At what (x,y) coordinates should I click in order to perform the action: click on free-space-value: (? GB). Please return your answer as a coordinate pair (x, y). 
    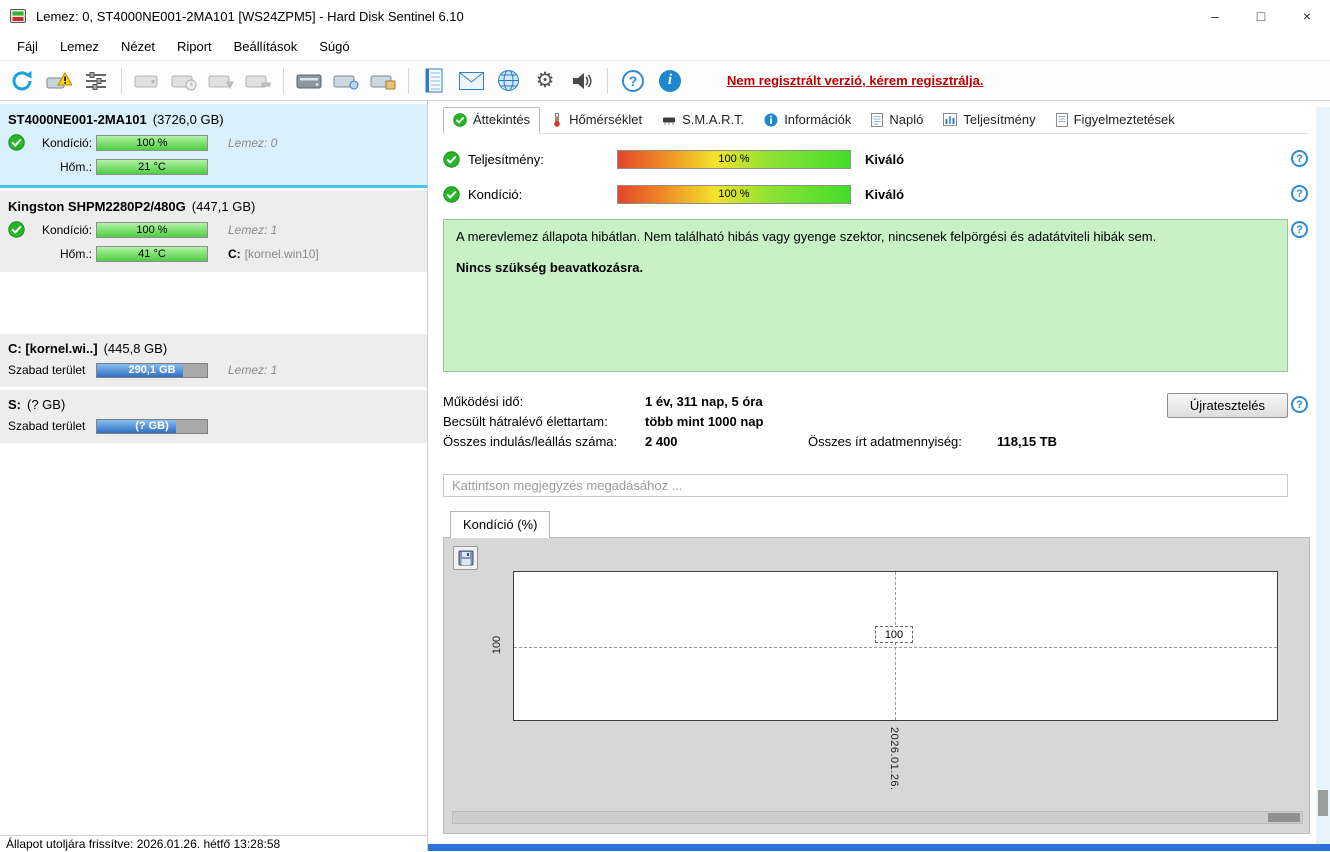
    Looking at the image, I should click on (152, 426).